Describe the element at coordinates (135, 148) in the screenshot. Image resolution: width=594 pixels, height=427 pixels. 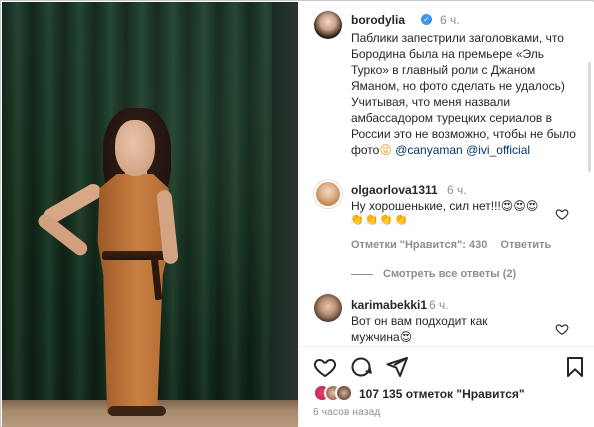
I see `photo-face` at that location.